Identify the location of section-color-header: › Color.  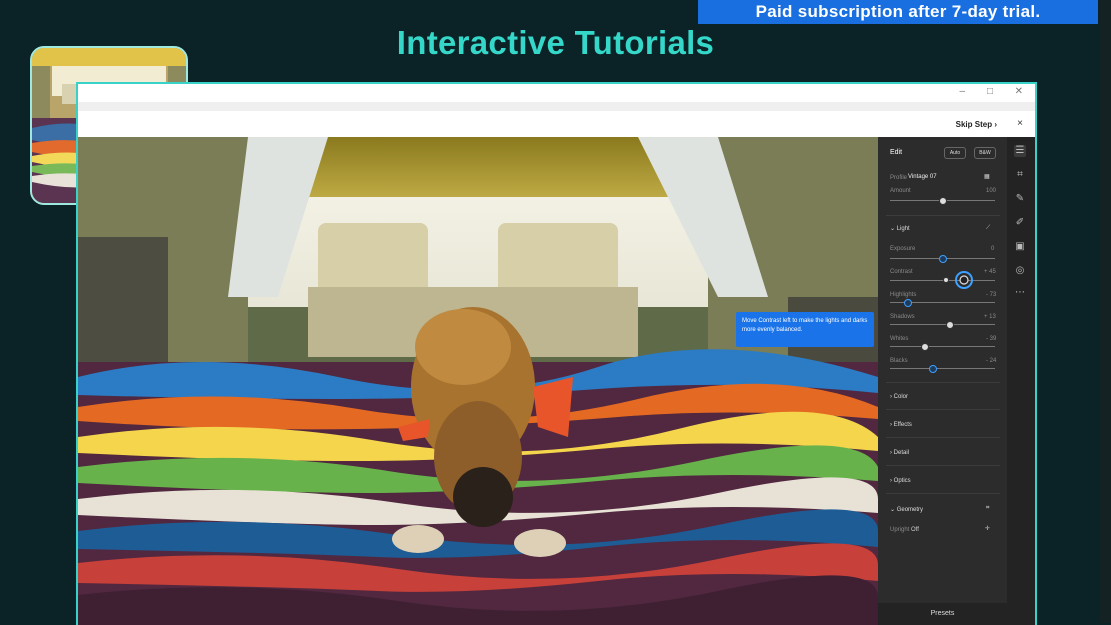
(899, 397).